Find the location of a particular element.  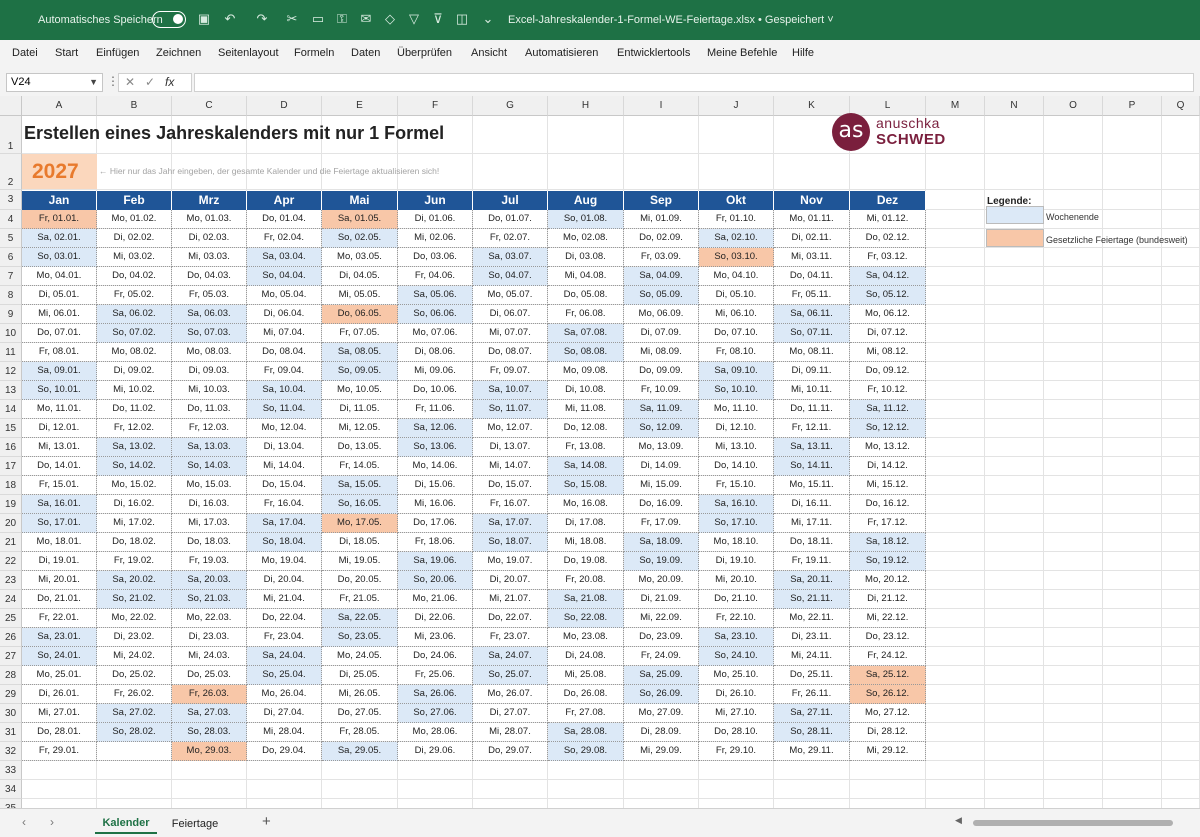

more-icon: ⌄ is located at coordinates (488, 19).